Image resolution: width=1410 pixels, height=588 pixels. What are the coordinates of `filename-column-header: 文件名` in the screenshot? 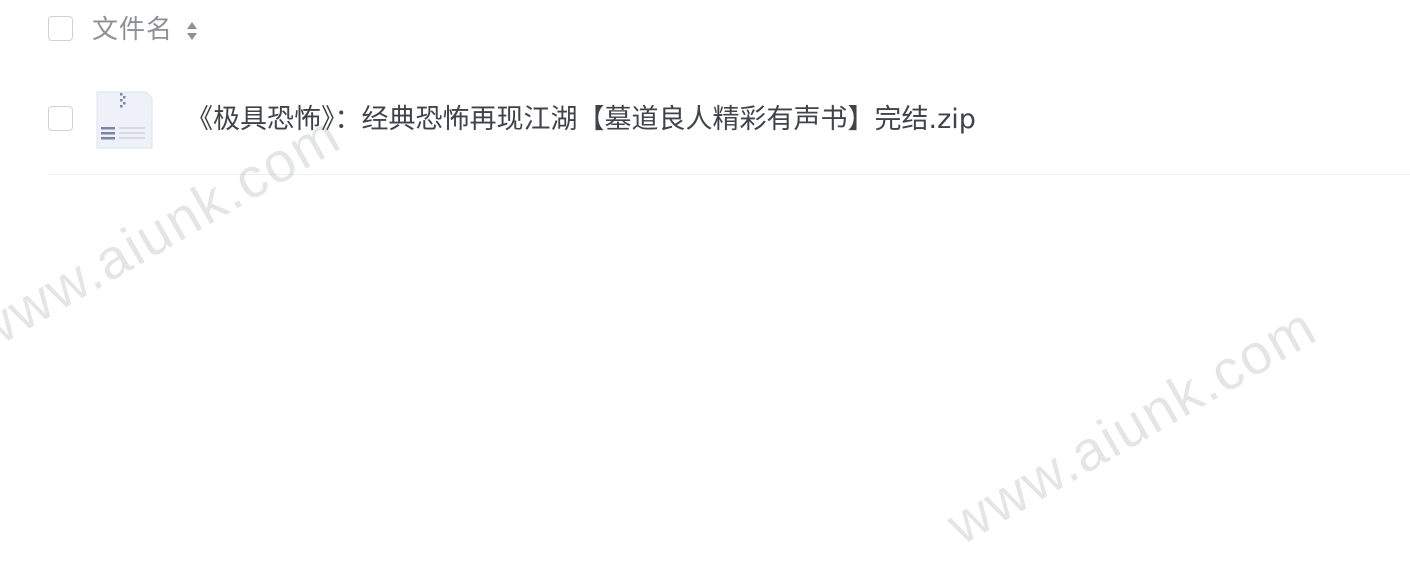 It's located at (132, 30).